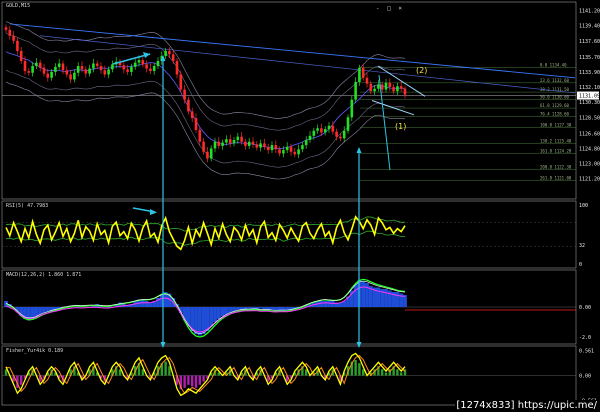  I want to click on fib-label: 161.8 1124.20, so click(556, 150).